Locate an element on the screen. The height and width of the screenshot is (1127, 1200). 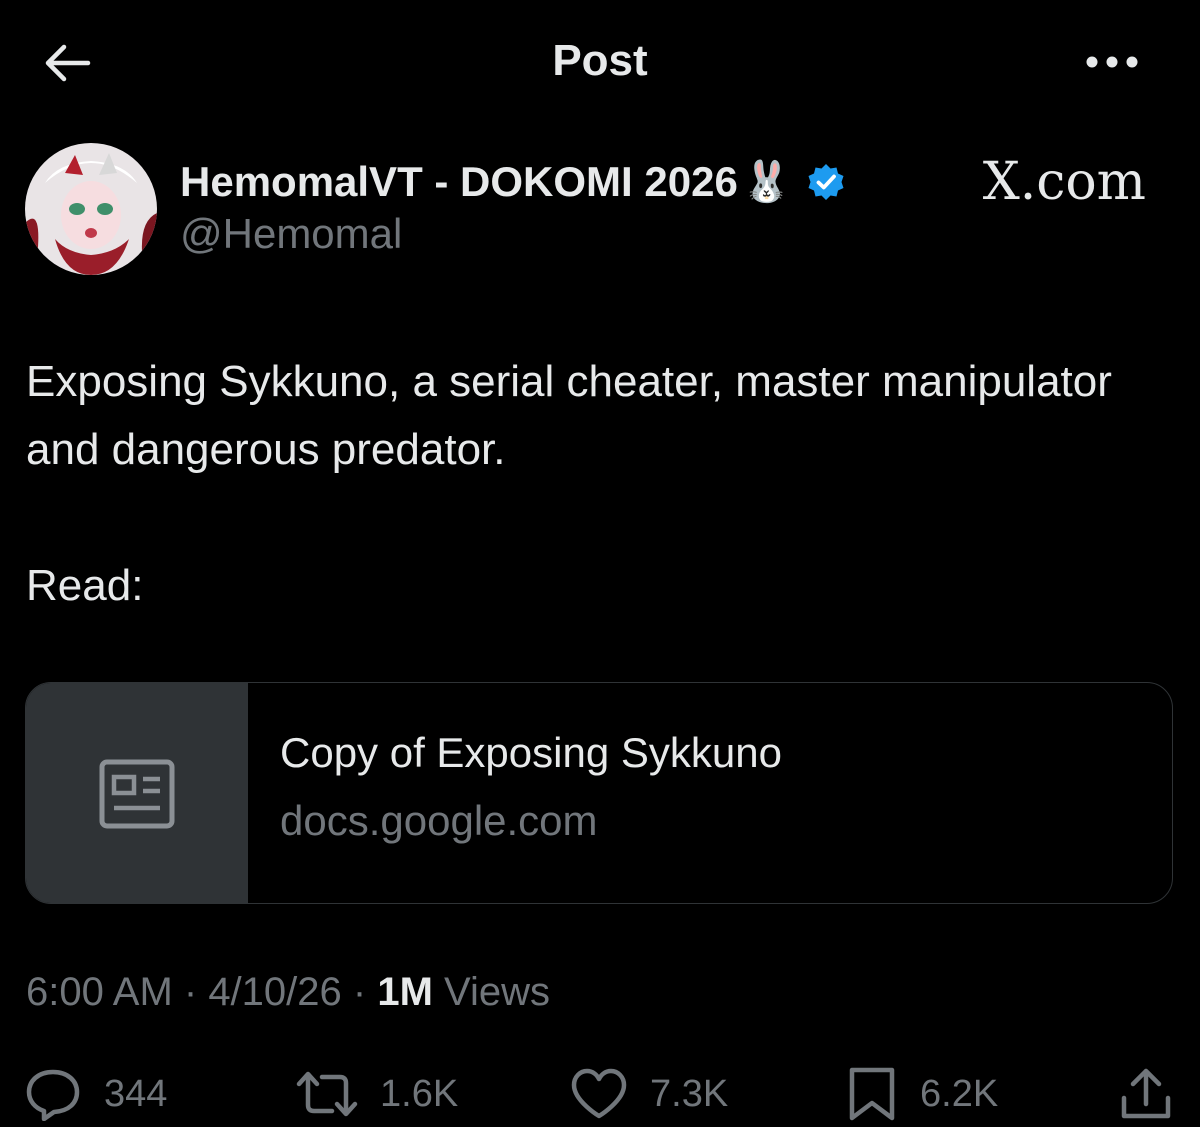
display-name: HemomalVT - DOKOMI 2026 is located at coordinates (459, 182).